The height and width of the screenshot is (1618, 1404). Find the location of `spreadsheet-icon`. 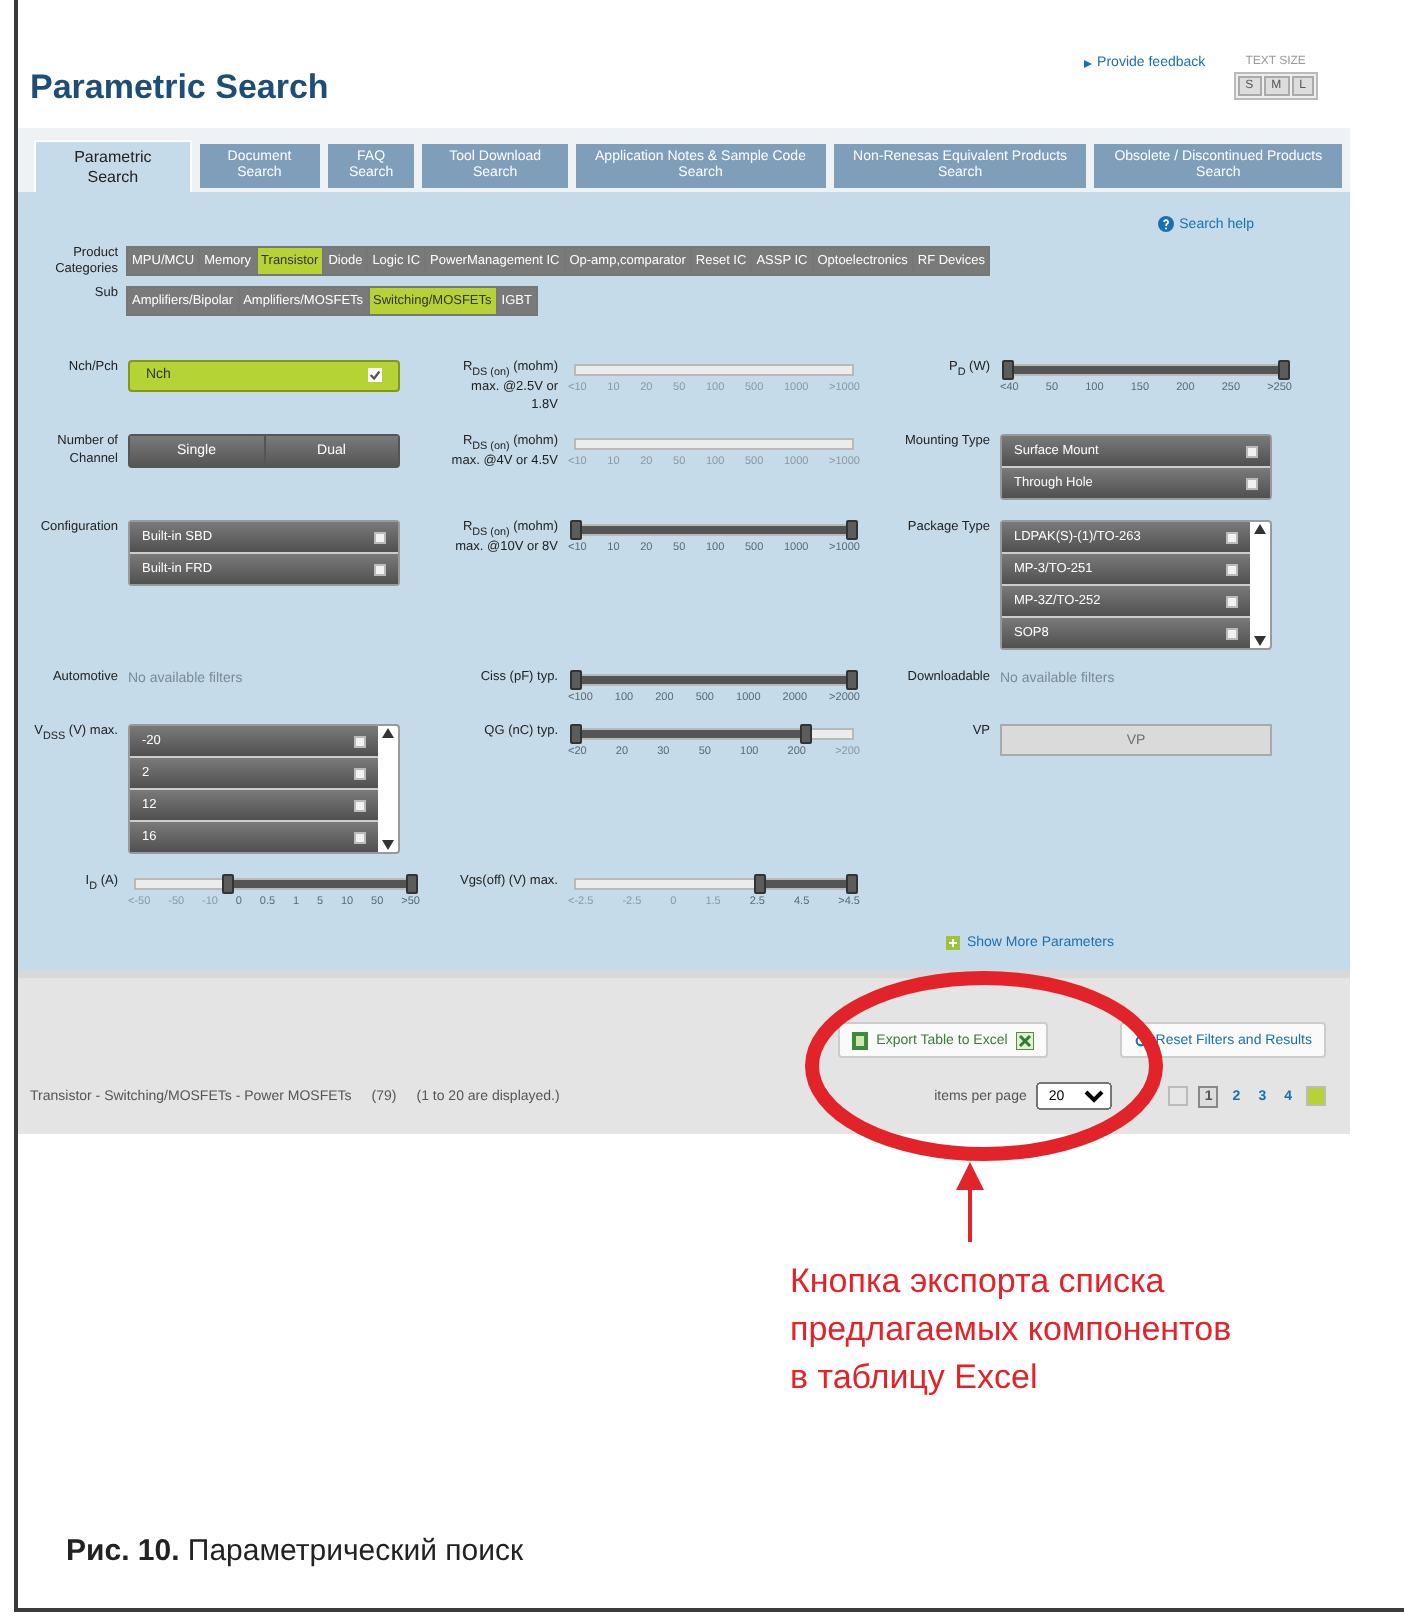

spreadsheet-icon is located at coordinates (860, 1040).